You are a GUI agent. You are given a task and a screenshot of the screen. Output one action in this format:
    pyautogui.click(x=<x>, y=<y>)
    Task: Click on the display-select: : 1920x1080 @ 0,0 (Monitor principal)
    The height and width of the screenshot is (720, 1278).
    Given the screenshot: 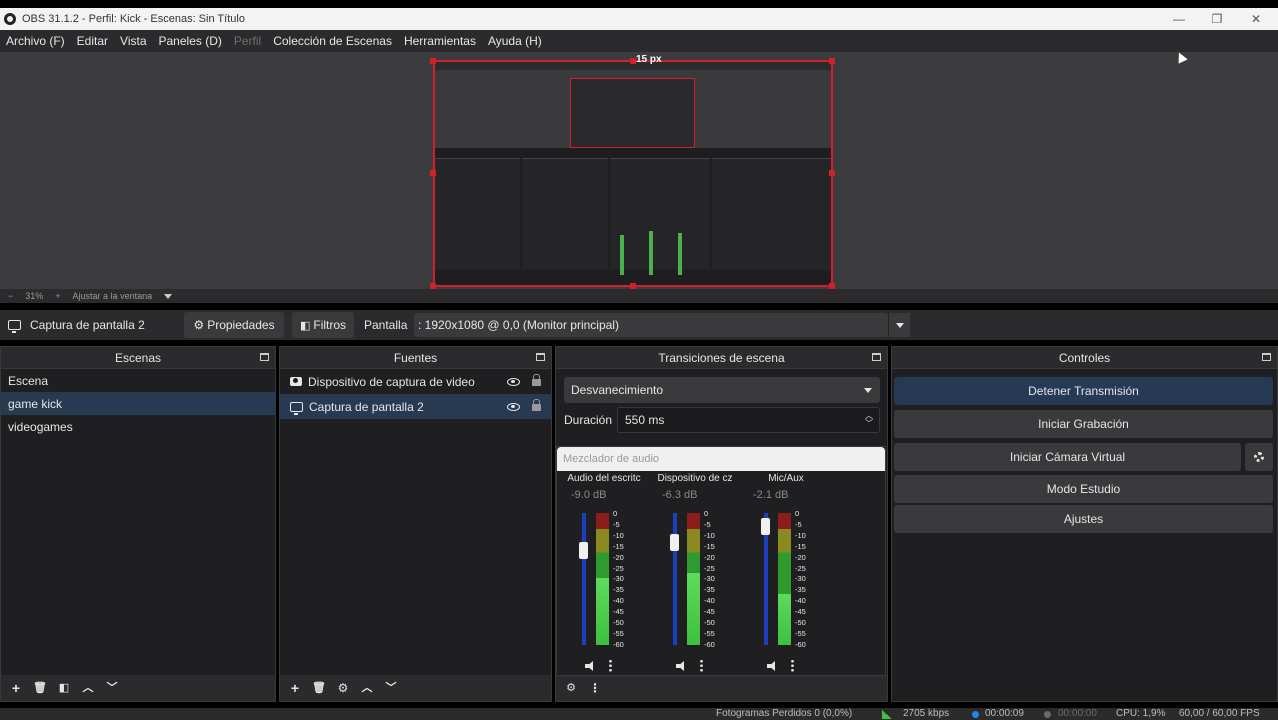 What is the action you would take?
    pyautogui.click(x=651, y=325)
    